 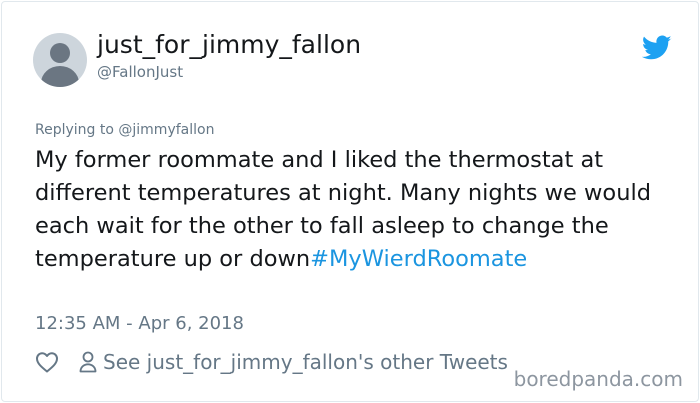 I want to click on tweet-timestamp: 12:35 AM - Apr 6, 2018, so click(x=139, y=323).